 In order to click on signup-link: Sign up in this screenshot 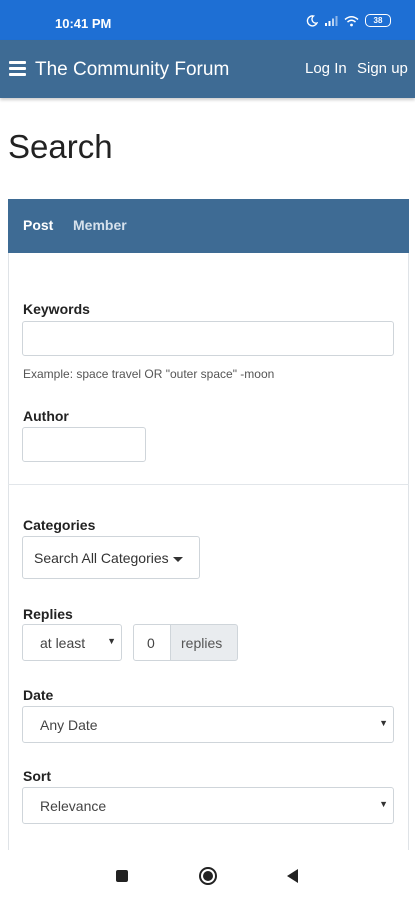, I will do `click(382, 68)`.